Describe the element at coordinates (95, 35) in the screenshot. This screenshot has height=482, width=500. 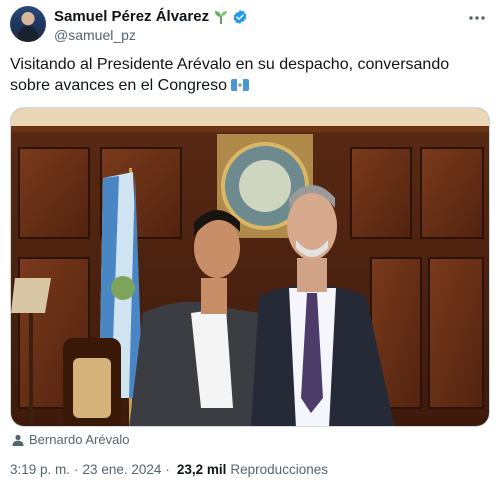
I see `author-handle: @samuel_pz` at that location.